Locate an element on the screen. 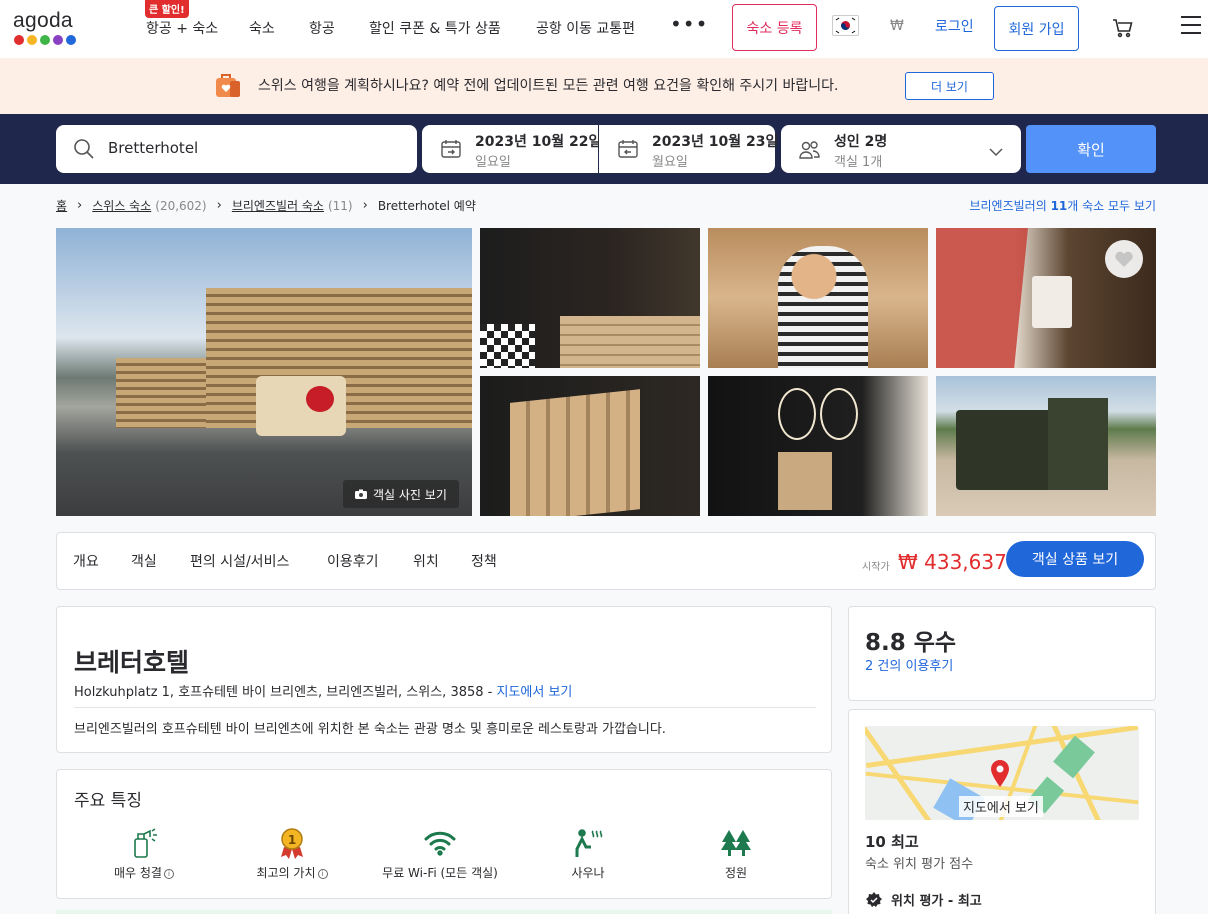  banner-more-button: 더 보기 is located at coordinates (949, 86).